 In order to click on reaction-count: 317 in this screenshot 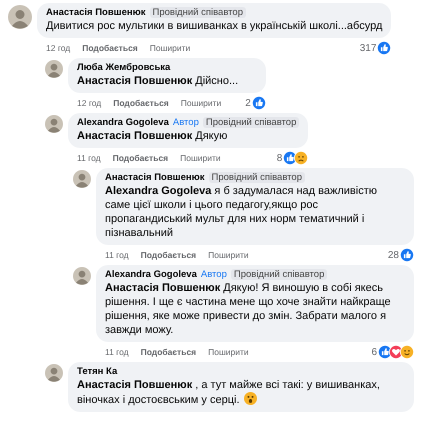, I will do `click(368, 48)`.